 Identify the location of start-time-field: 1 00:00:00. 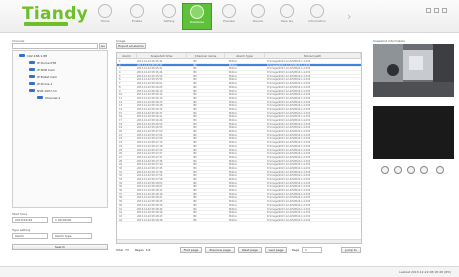
(72, 220).